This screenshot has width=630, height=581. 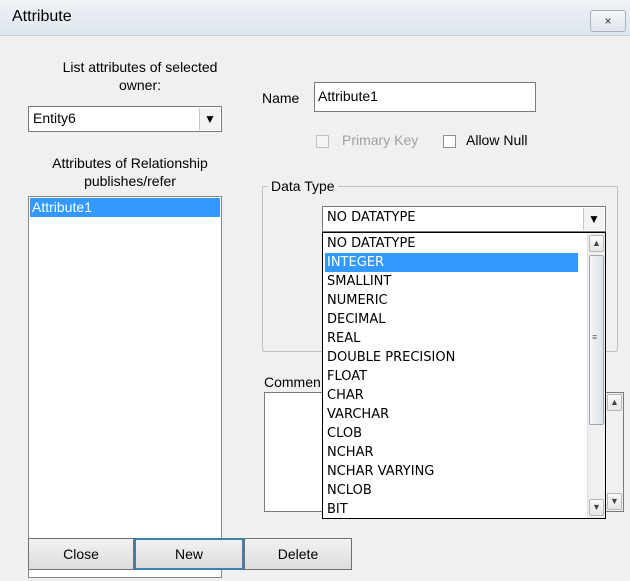 What do you see at coordinates (315, 18) in the screenshot?
I see `title-bar: Attribute ×` at bounding box center [315, 18].